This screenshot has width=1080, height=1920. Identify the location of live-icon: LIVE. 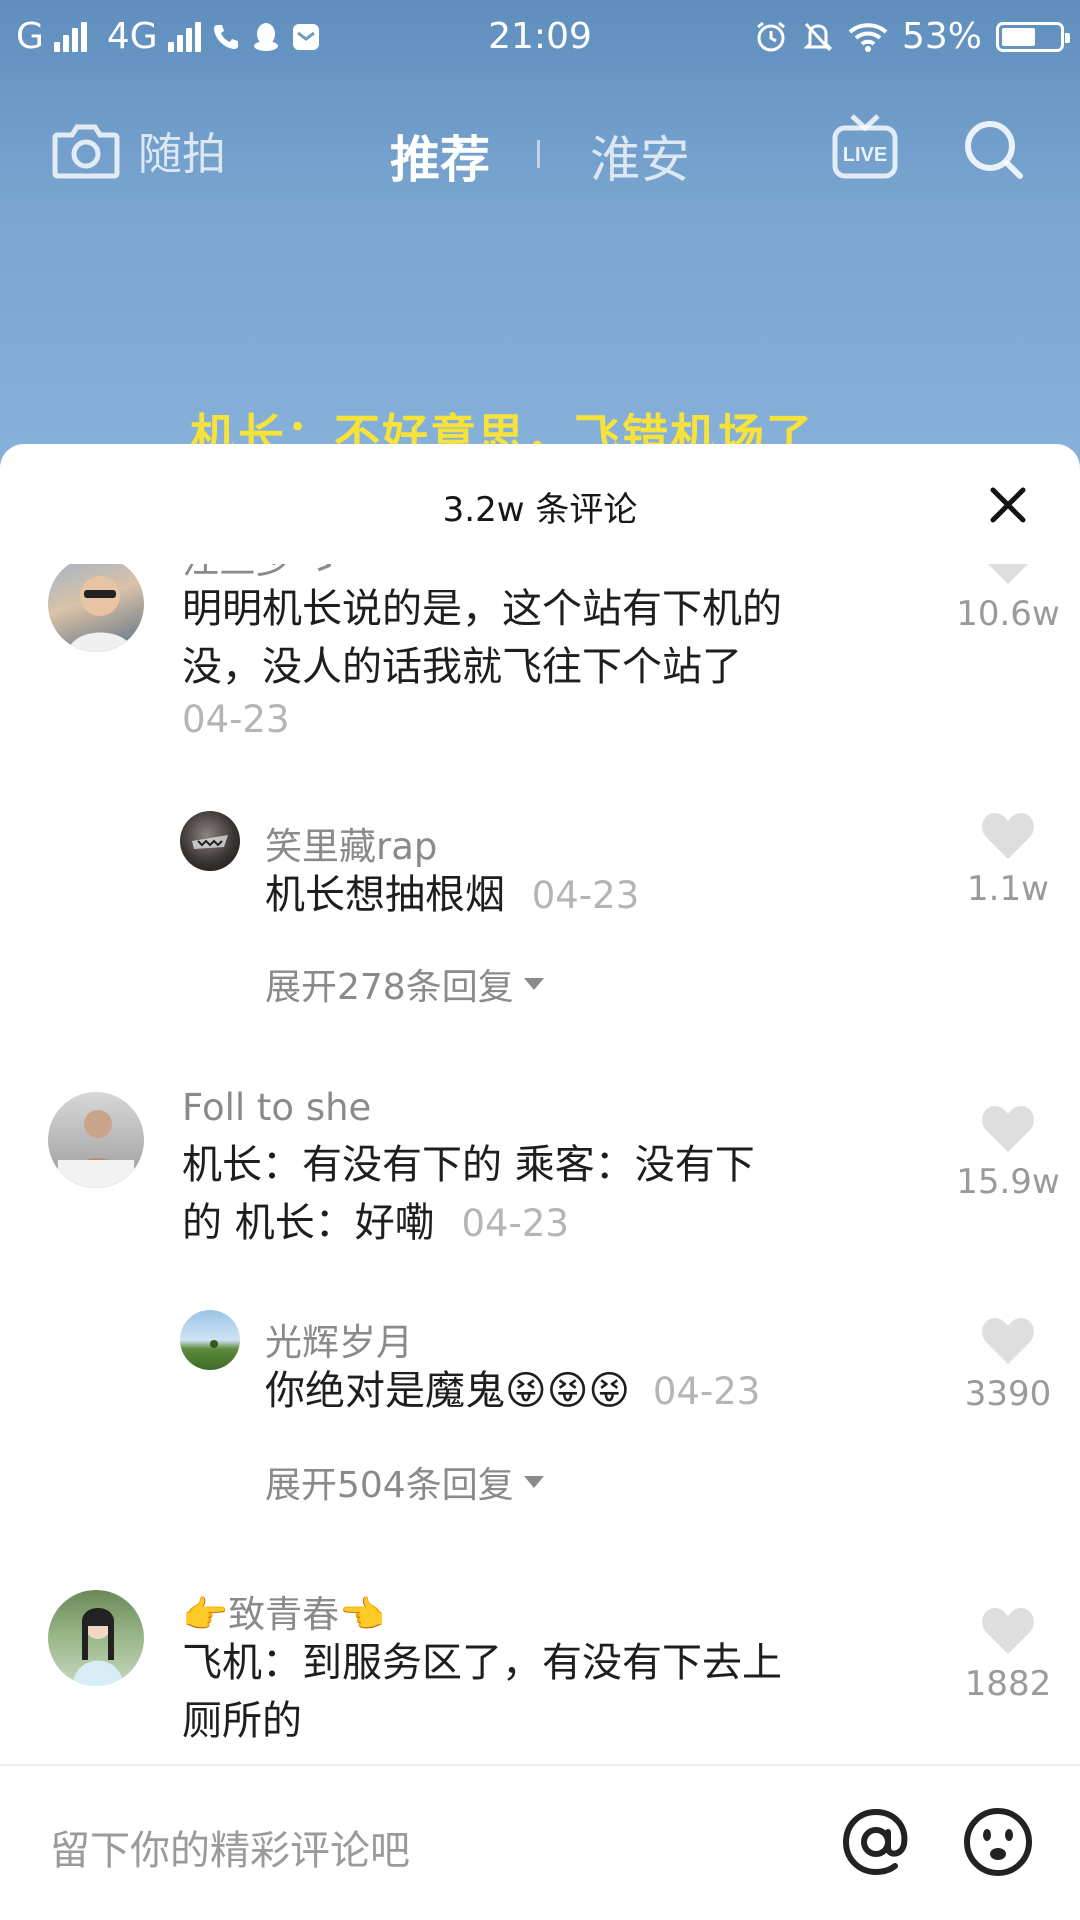
(865, 146).